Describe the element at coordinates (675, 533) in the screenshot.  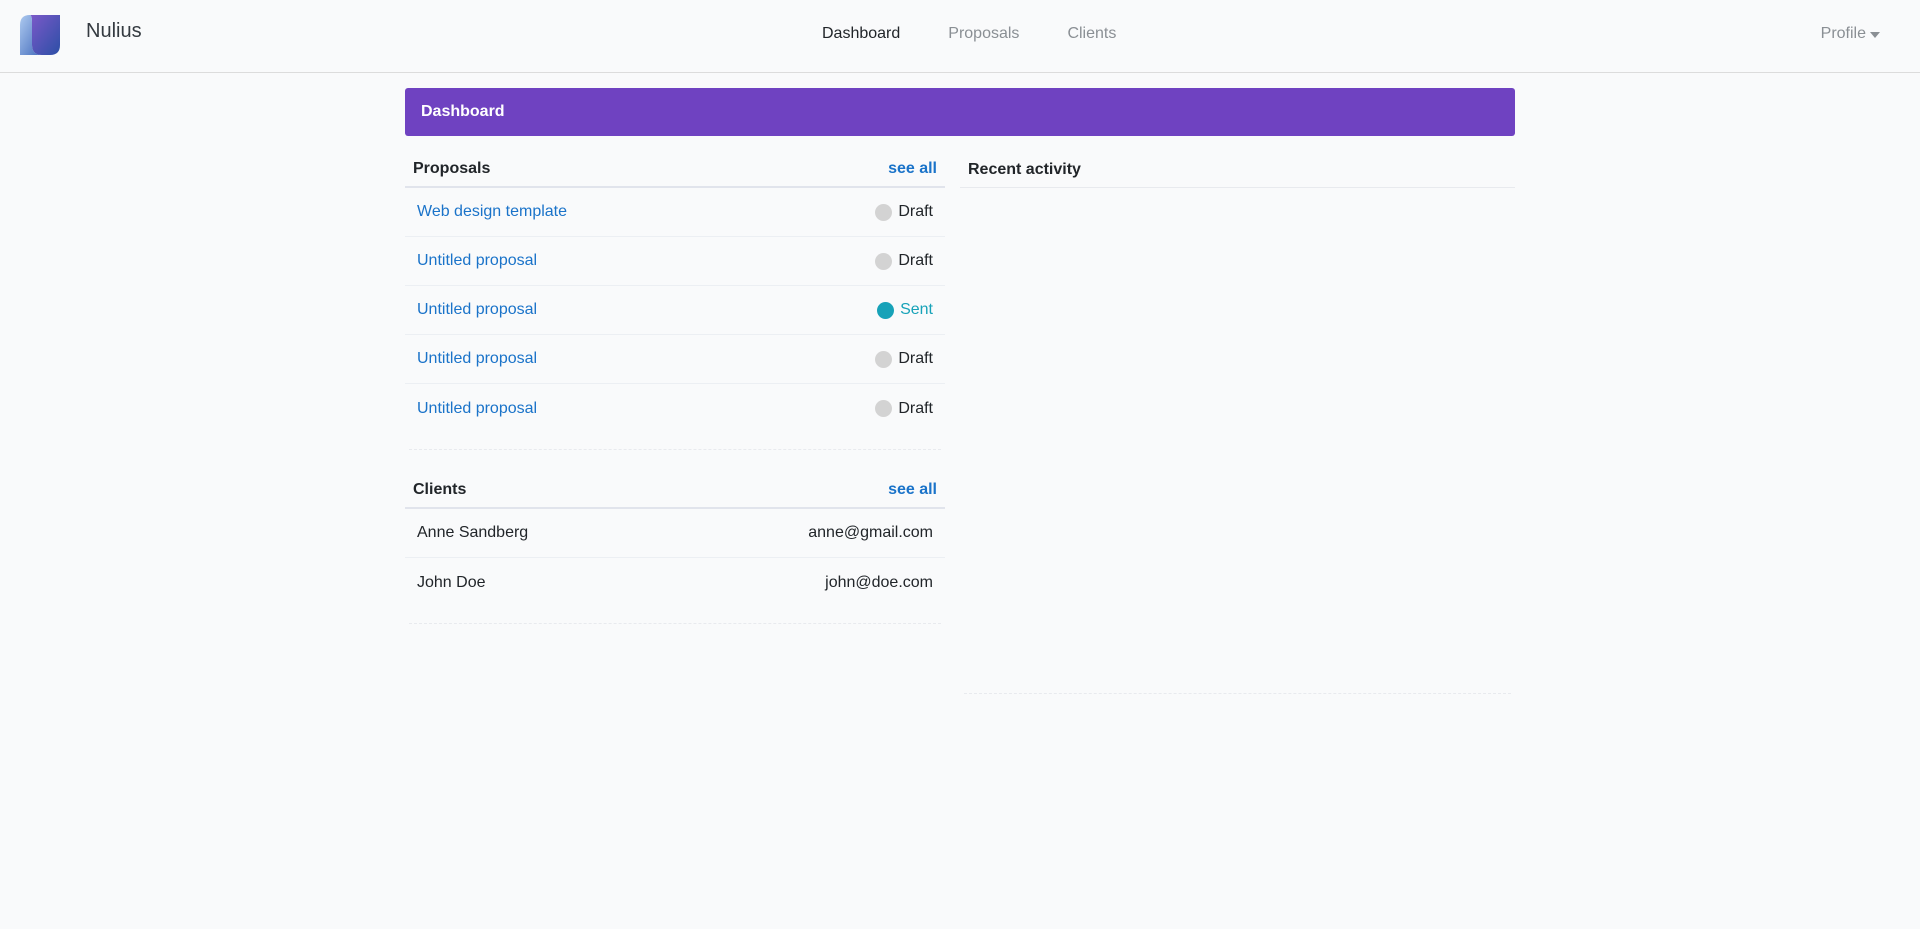
I see `list-item: Anne Sandberg anne@gmail.com` at that location.